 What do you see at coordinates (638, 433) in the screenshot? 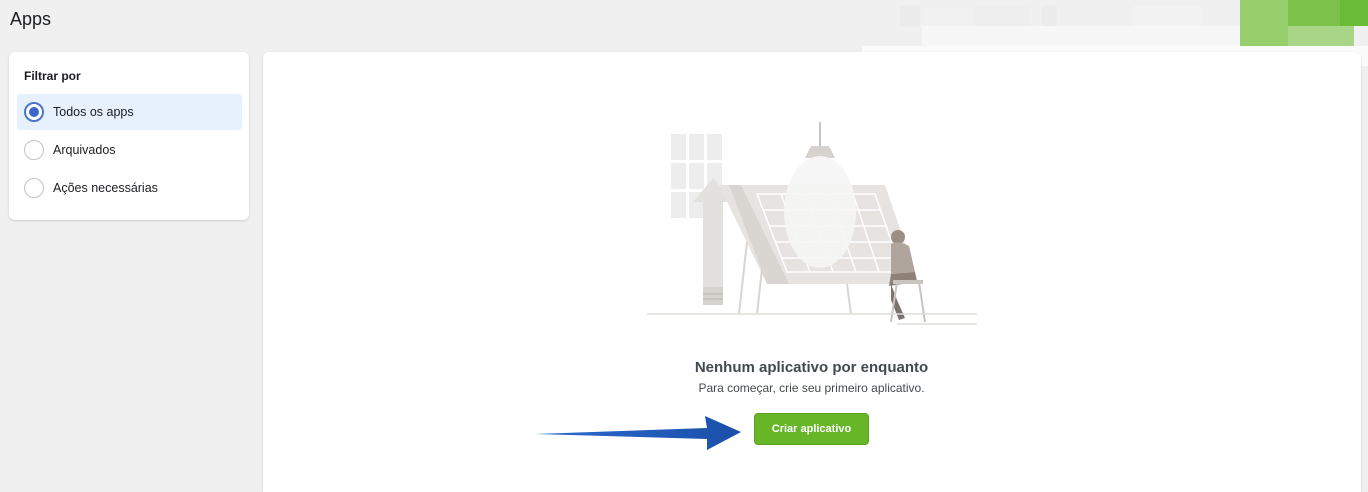
I see `blue-arrow-icon` at bounding box center [638, 433].